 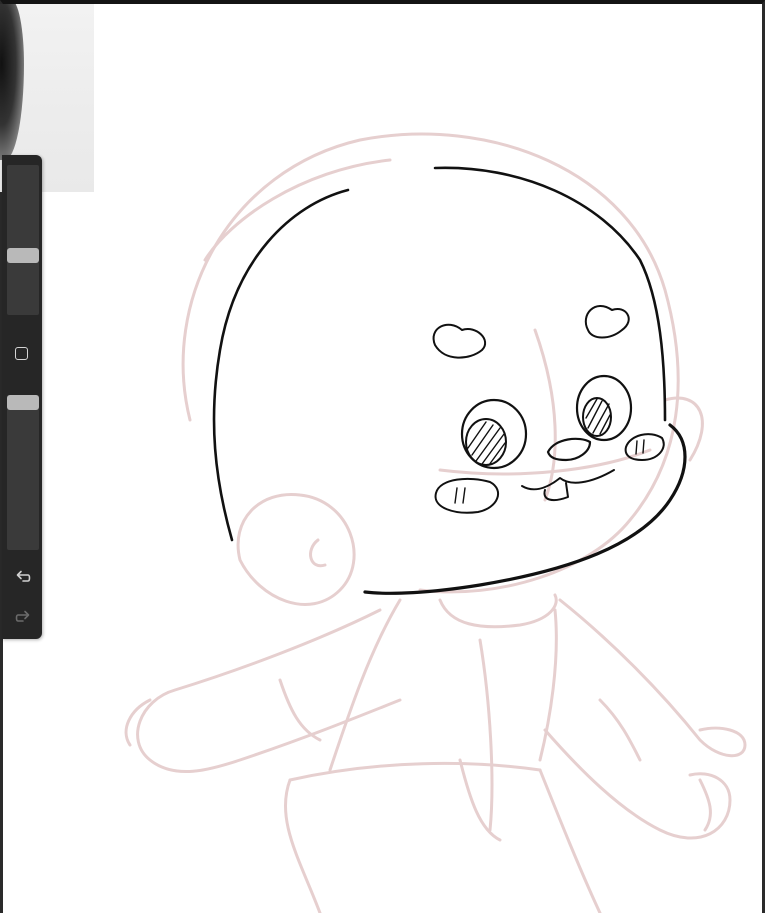 What do you see at coordinates (12, 82) in the screenshot?
I see `reference-photo-content` at bounding box center [12, 82].